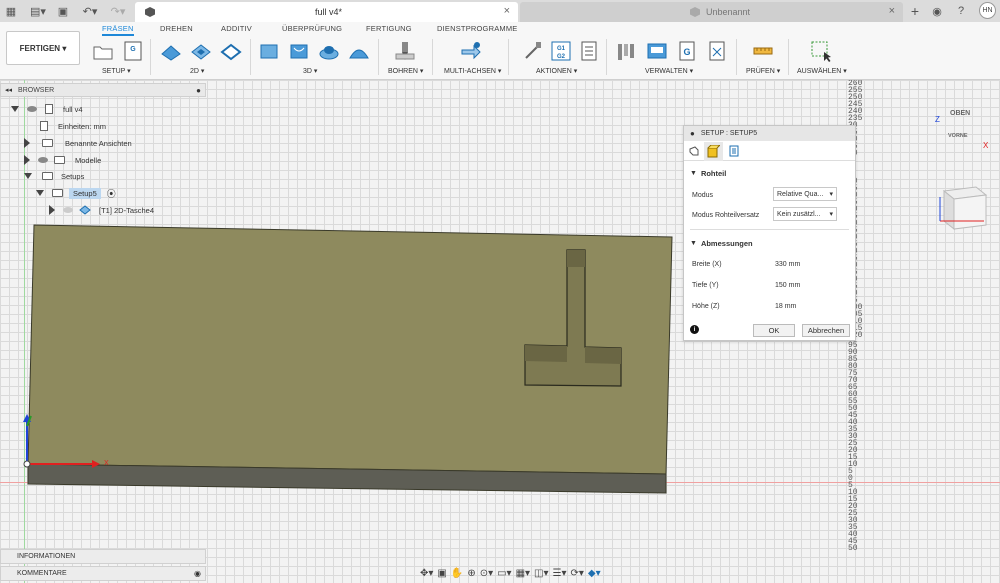  Describe the element at coordinates (269, 51) in the screenshot. I see `3d-adaptive-icon` at that location.